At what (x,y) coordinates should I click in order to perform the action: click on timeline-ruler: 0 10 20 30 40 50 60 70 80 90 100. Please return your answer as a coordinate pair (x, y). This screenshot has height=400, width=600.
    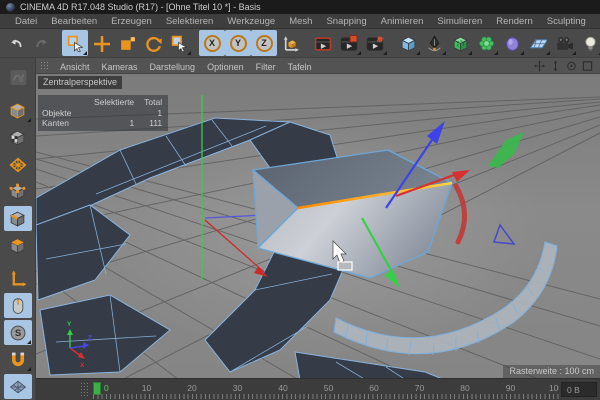
    Looking at the image, I should click on (325, 390).